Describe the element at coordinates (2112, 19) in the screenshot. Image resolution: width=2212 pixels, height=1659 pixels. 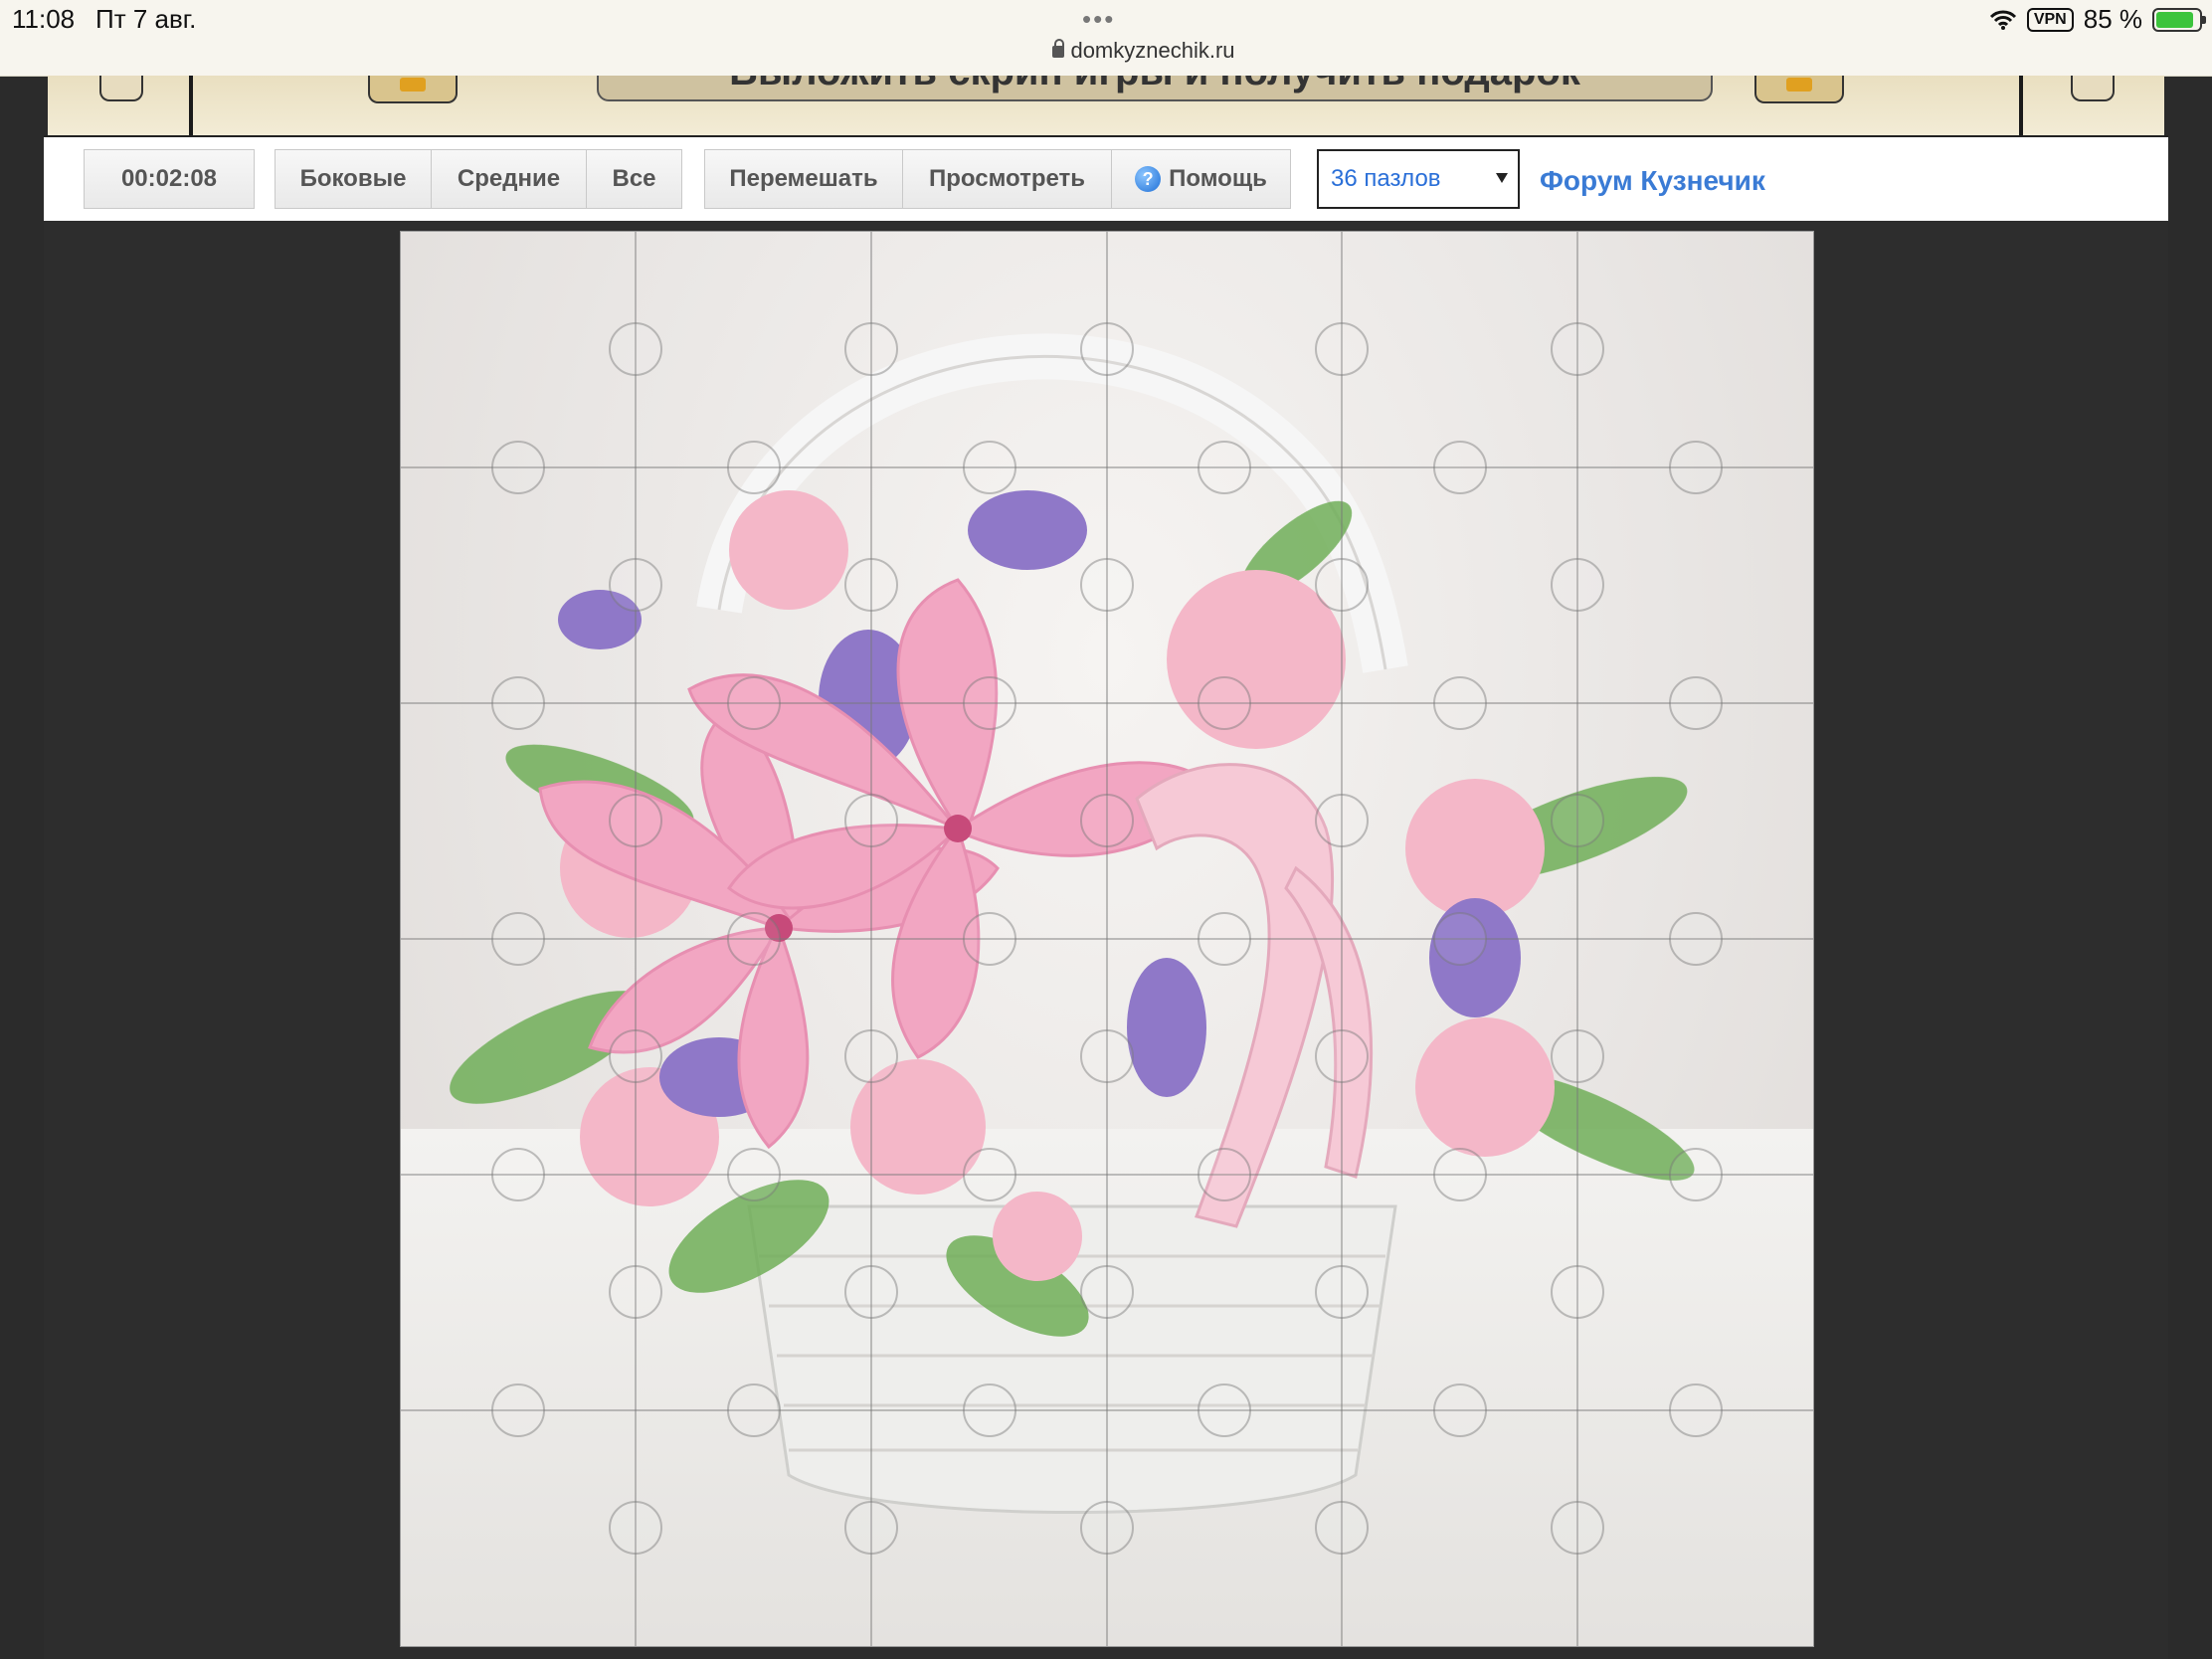
I see `battery-percent: 85 %` at that location.